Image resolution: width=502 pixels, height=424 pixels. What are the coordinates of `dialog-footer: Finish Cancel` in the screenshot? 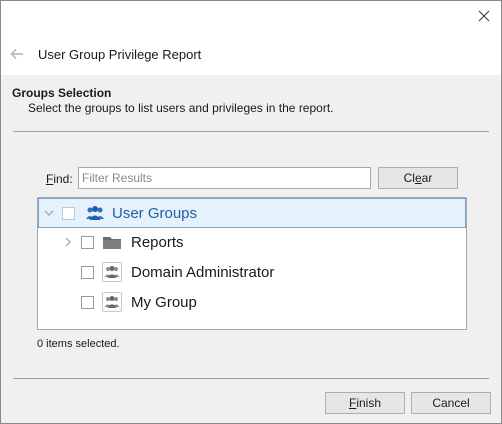 It's located at (251, 403).